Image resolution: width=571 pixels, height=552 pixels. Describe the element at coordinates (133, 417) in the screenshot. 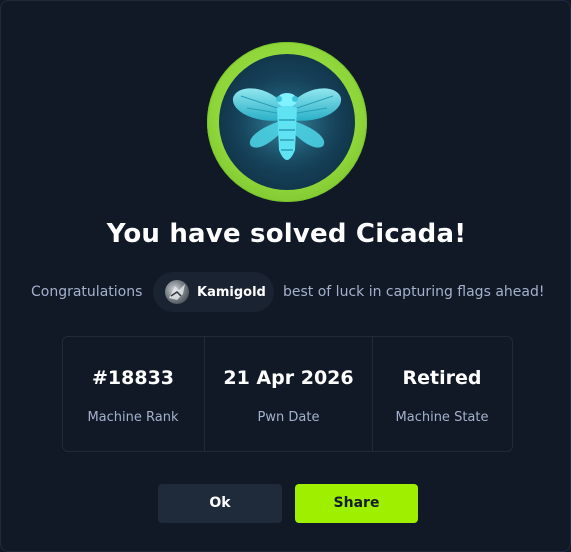

I see `stat-label: Machine Rank` at that location.